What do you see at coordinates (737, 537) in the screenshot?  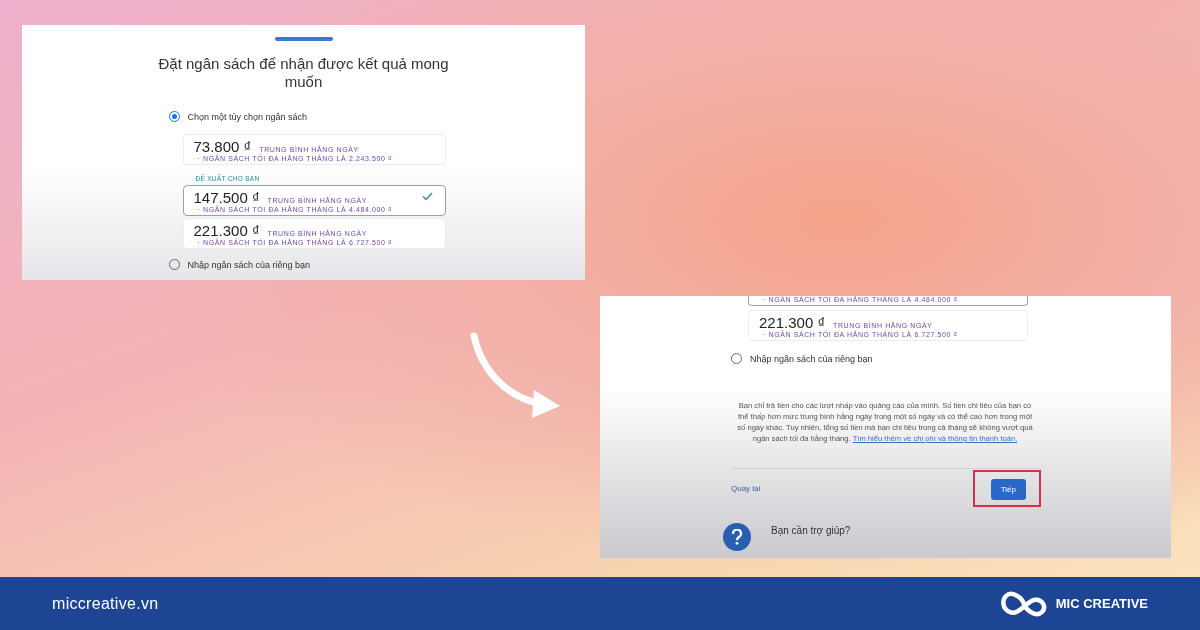 I see `help-icon` at bounding box center [737, 537].